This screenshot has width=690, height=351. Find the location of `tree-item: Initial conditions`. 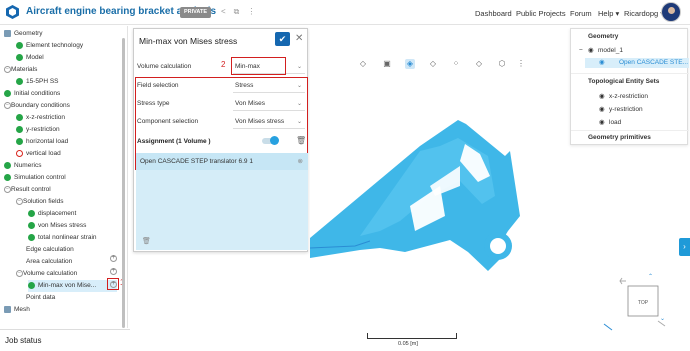

tree-item: Initial conditions is located at coordinates (32, 94).